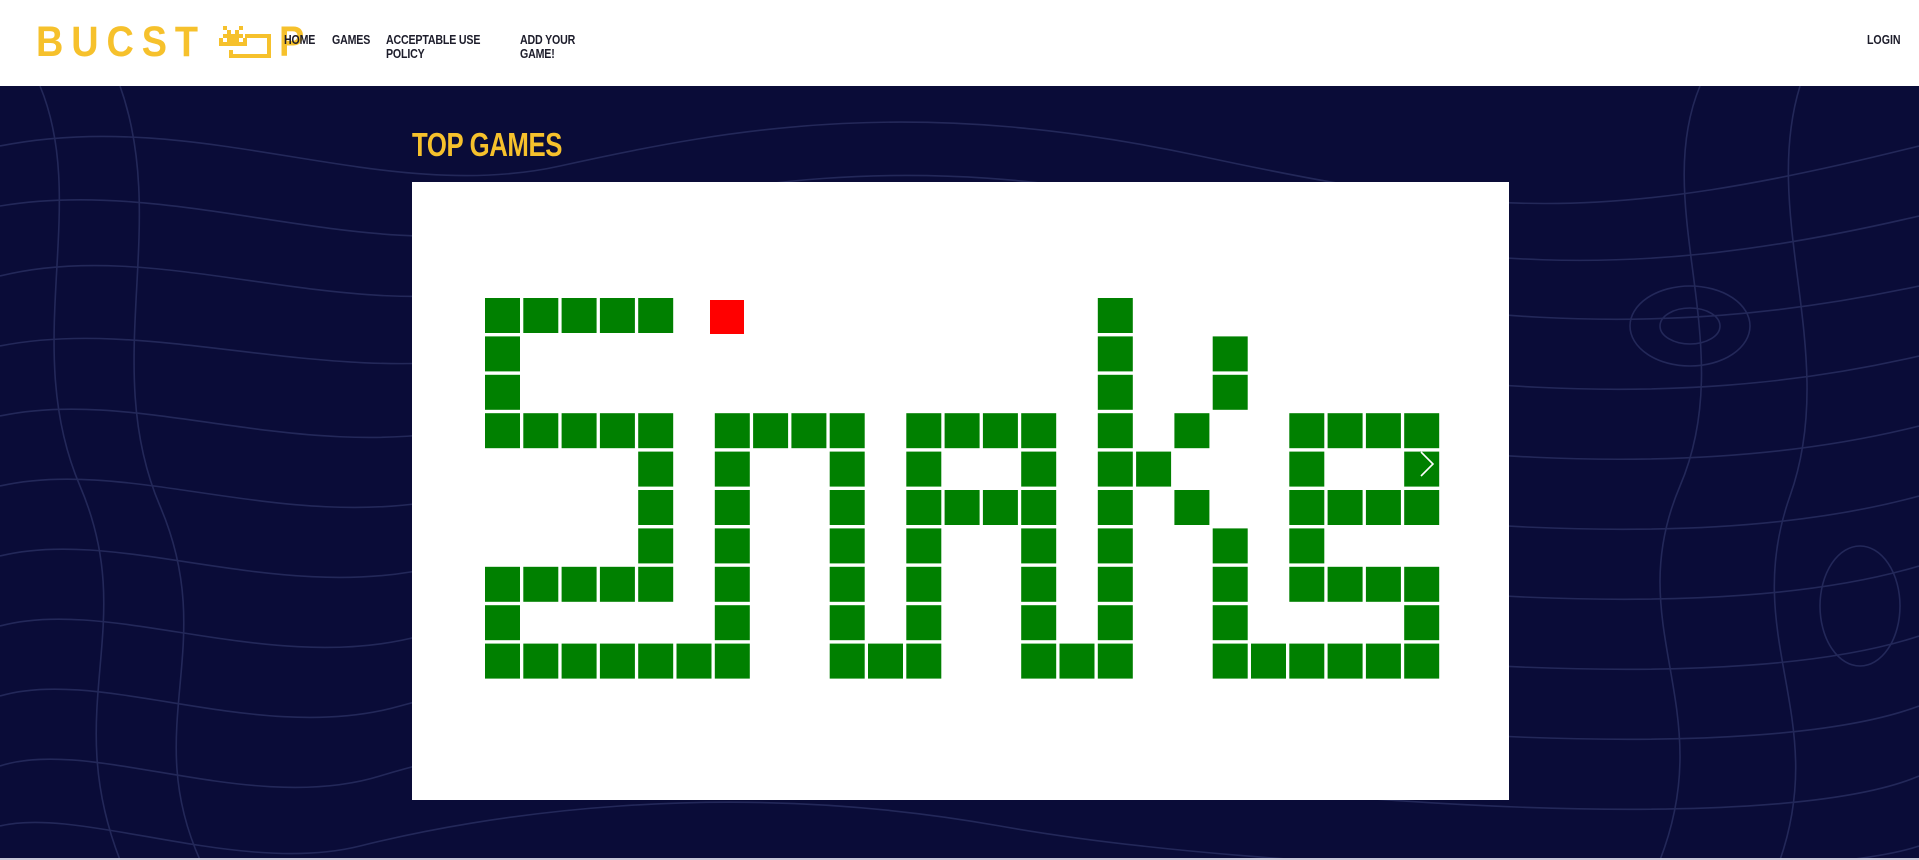 The width and height of the screenshot is (1919, 860). I want to click on login-link: LOGIN, so click(1884, 40).